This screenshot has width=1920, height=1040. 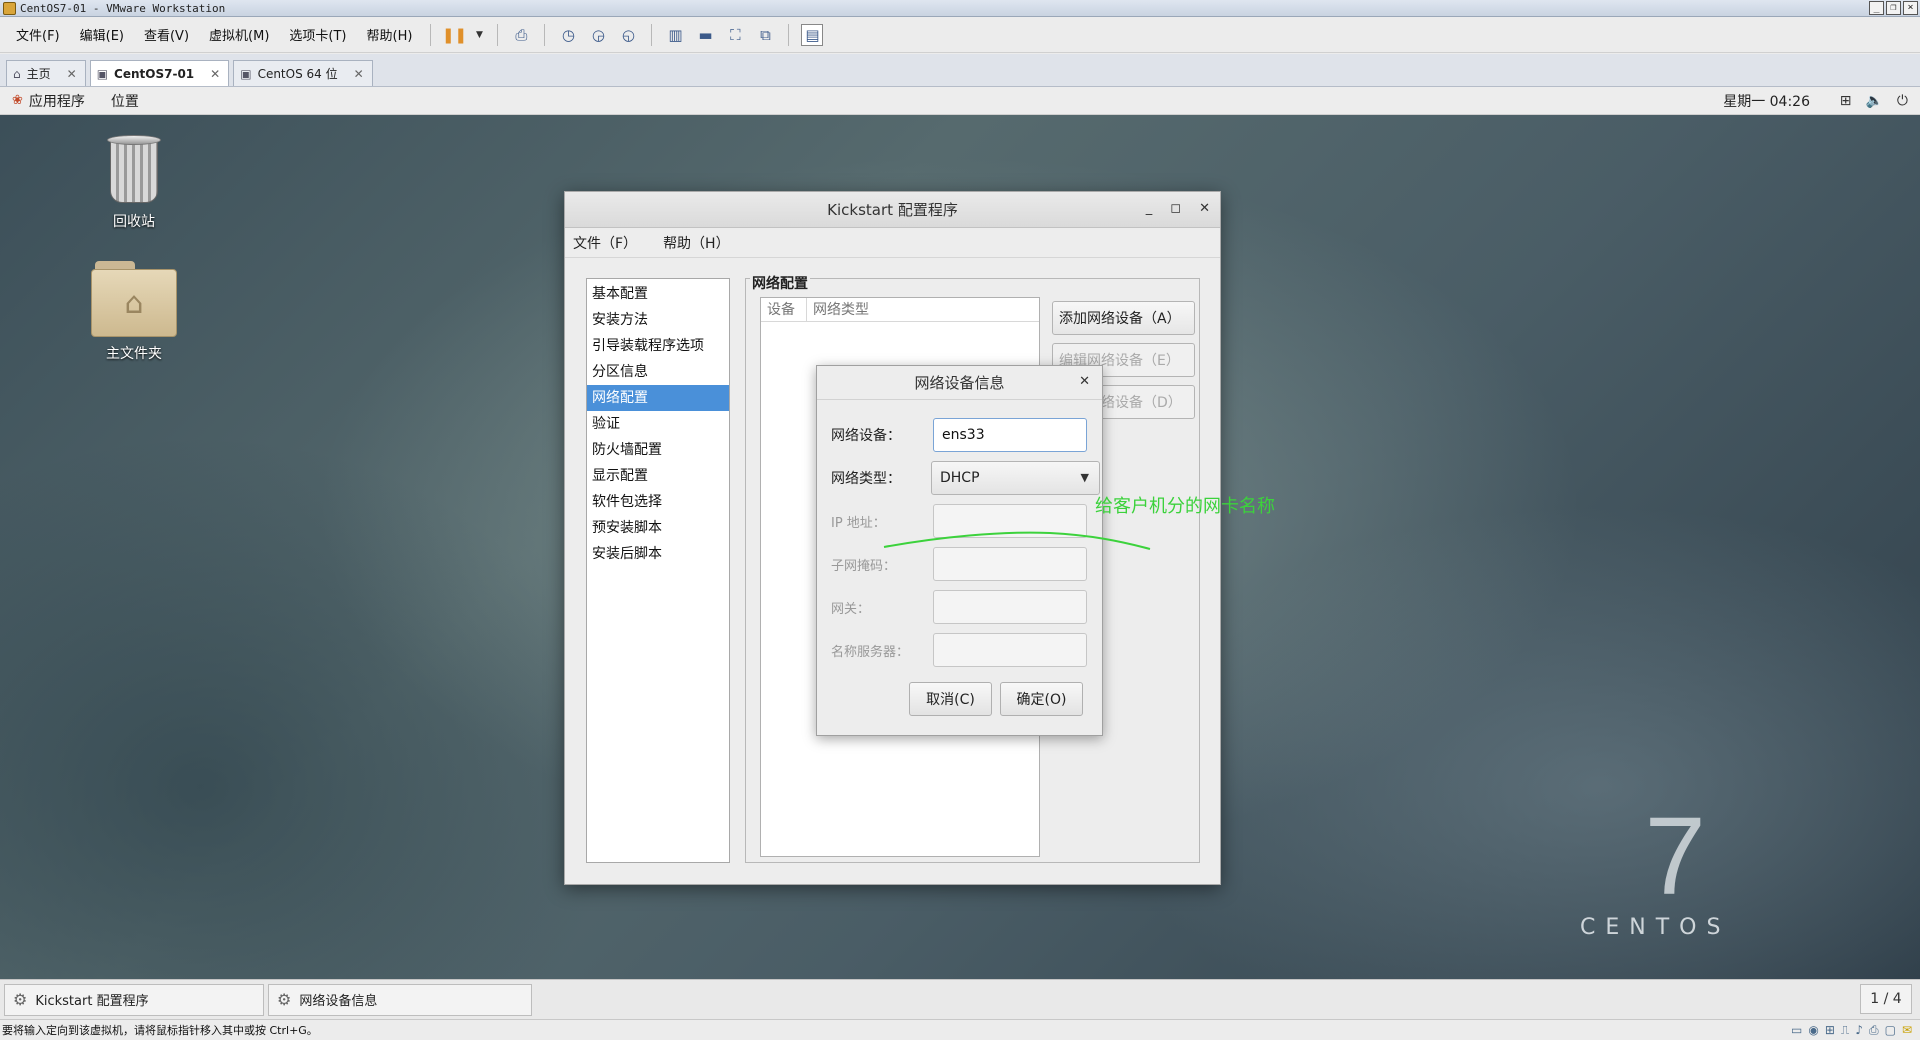 What do you see at coordinates (317, 34) in the screenshot?
I see `menu-tabs: 选项卡(T)` at bounding box center [317, 34].